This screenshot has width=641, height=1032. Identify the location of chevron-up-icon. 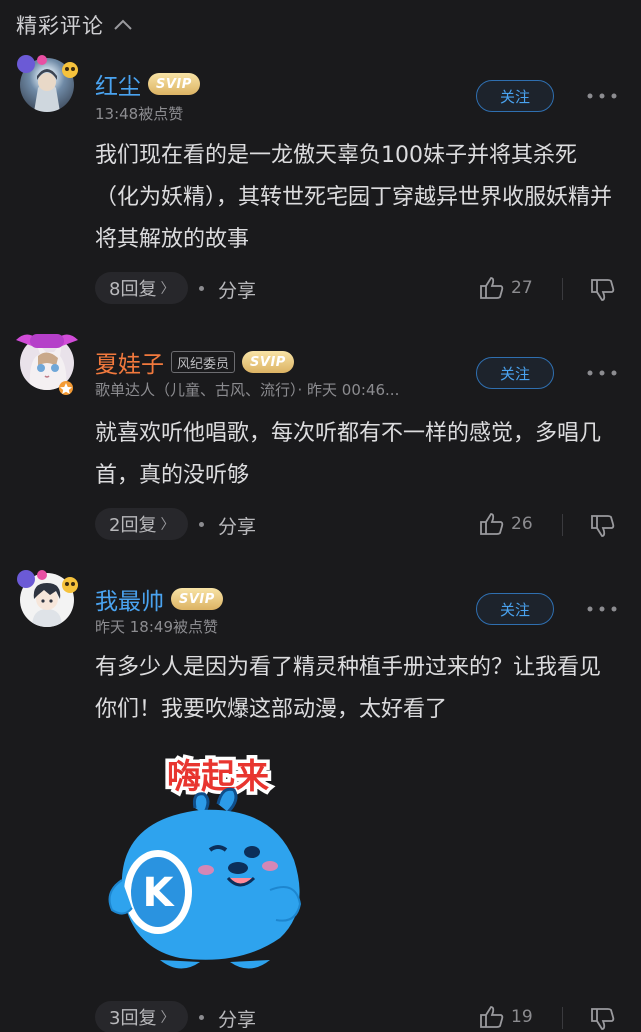
(123, 25).